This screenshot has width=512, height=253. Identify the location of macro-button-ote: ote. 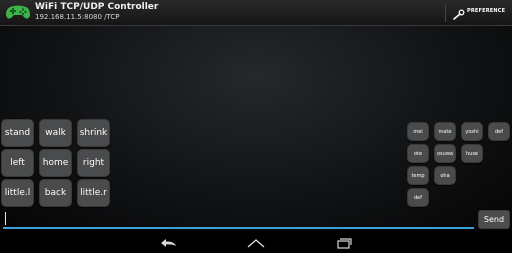
(418, 153).